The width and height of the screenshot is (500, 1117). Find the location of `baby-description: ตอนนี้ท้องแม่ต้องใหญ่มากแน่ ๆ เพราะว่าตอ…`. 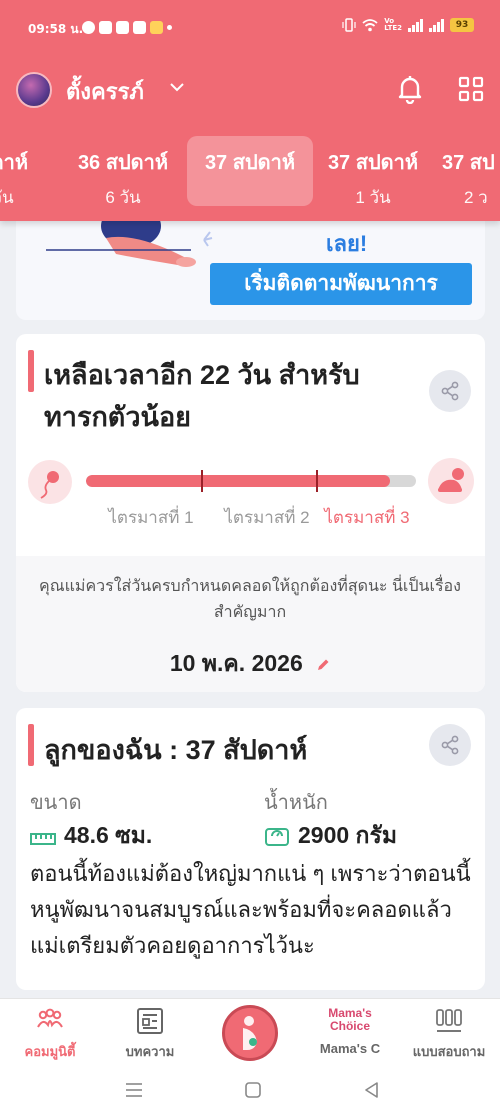

baby-description: ตอนนี้ท้องแม่ต้องใหญ่มากแน่ ๆ เพราะว่าตอ… is located at coordinates (250, 909).